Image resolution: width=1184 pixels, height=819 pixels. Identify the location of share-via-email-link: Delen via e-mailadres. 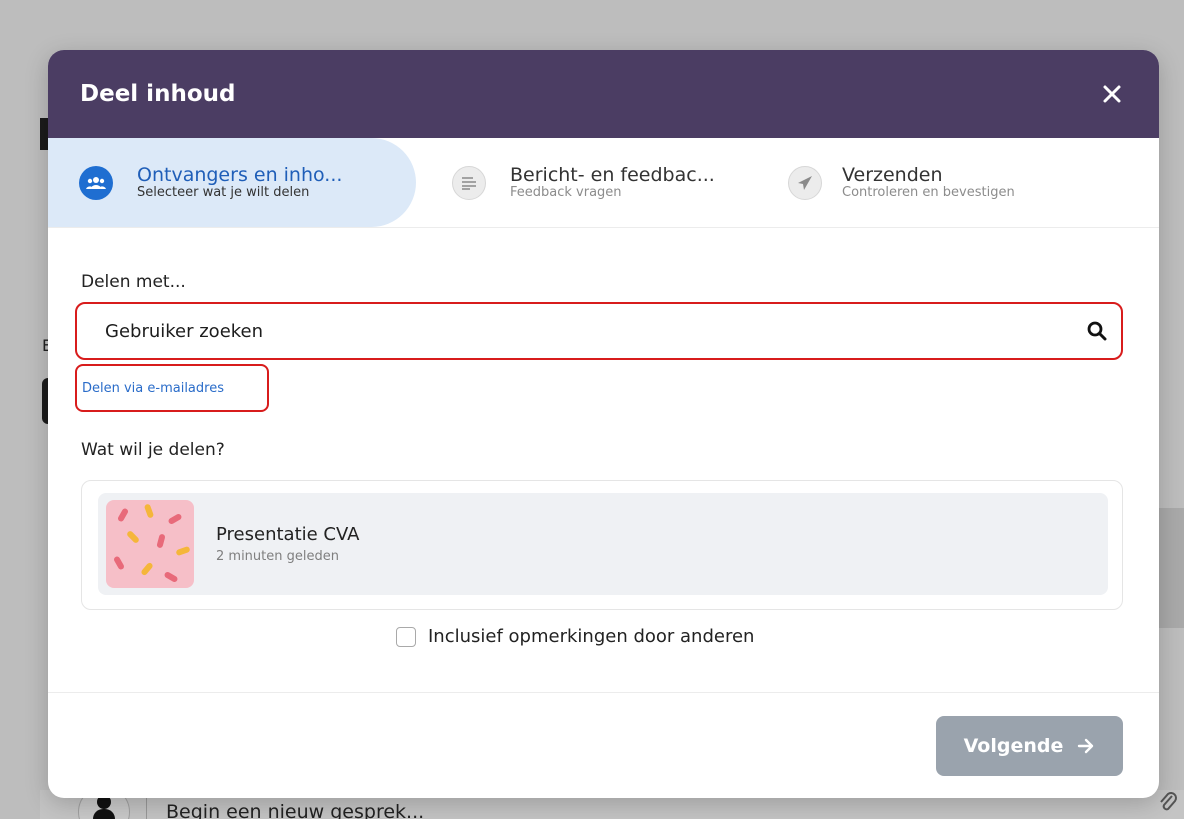
(153, 388).